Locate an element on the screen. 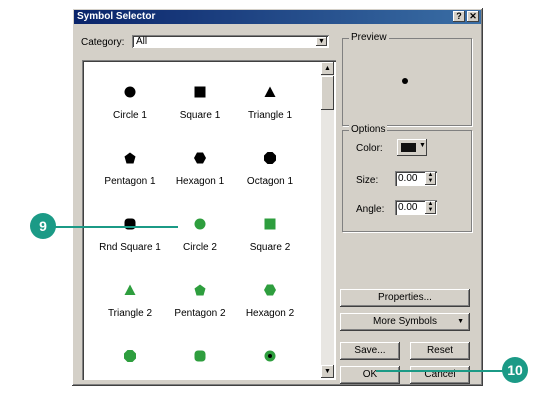 Image resolution: width=537 pixels, height=394 pixels. scroll-down-icon: ▼ is located at coordinates (327, 371).